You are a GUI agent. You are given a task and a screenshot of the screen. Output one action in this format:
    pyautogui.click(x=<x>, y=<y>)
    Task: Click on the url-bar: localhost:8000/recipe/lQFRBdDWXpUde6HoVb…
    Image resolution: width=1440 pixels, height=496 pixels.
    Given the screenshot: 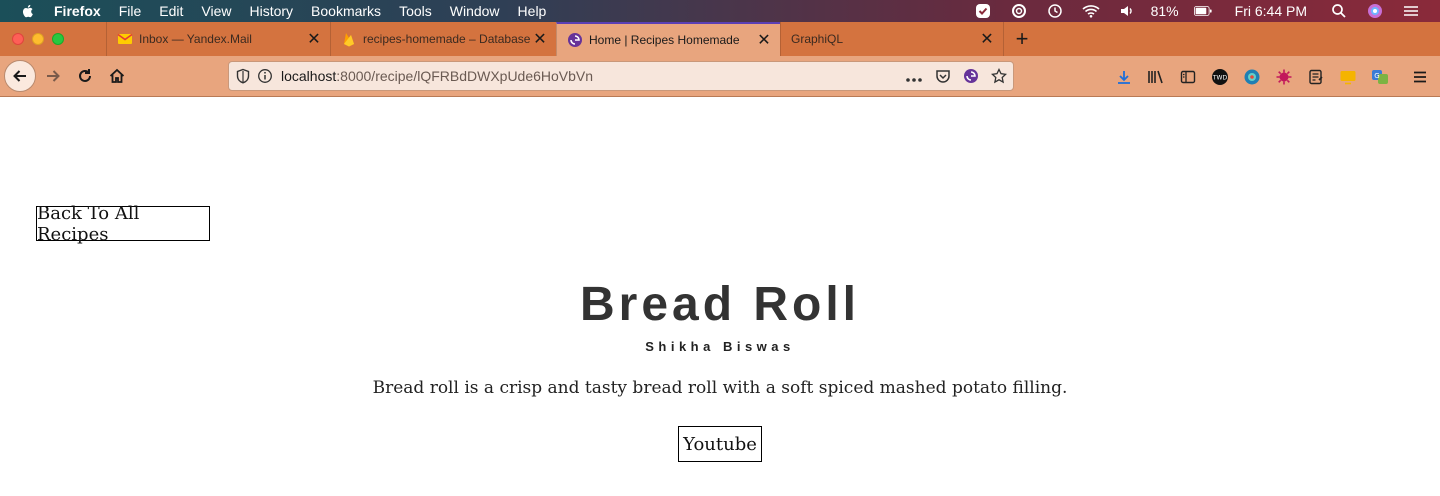 What is the action you would take?
    pyautogui.click(x=621, y=76)
    